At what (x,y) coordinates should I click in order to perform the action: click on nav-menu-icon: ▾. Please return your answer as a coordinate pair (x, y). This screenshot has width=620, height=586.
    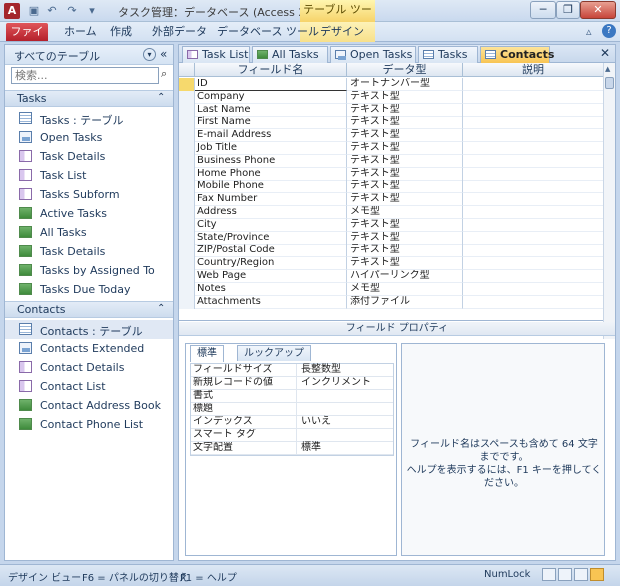
    Looking at the image, I should click on (149, 54).